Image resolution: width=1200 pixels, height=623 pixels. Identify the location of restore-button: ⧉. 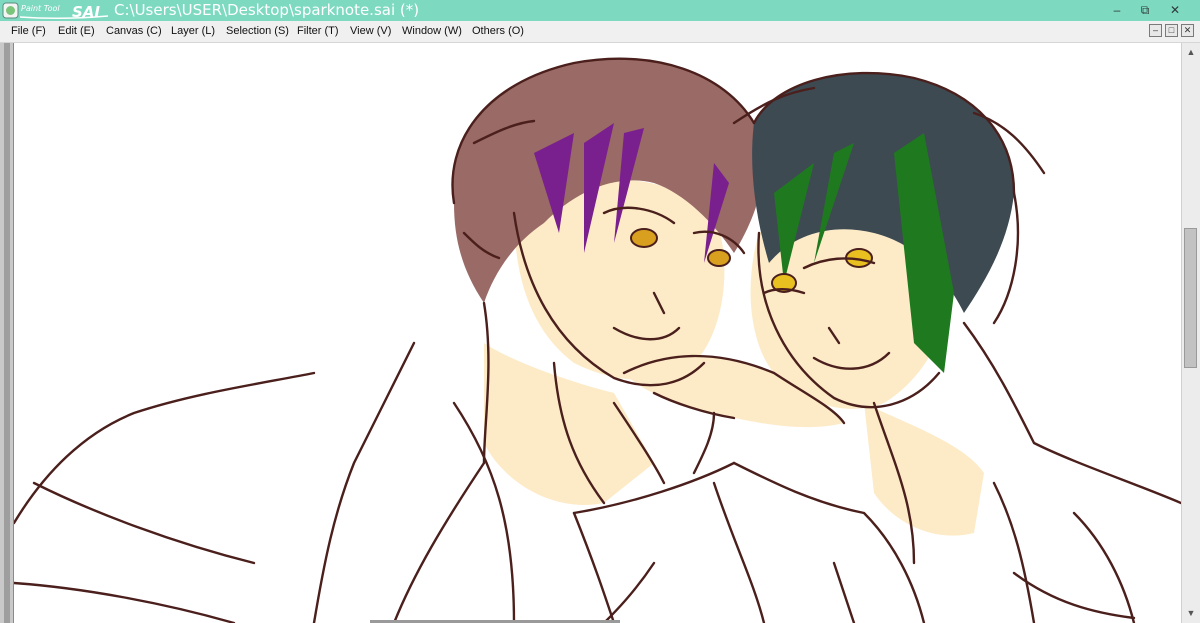
(1145, 10).